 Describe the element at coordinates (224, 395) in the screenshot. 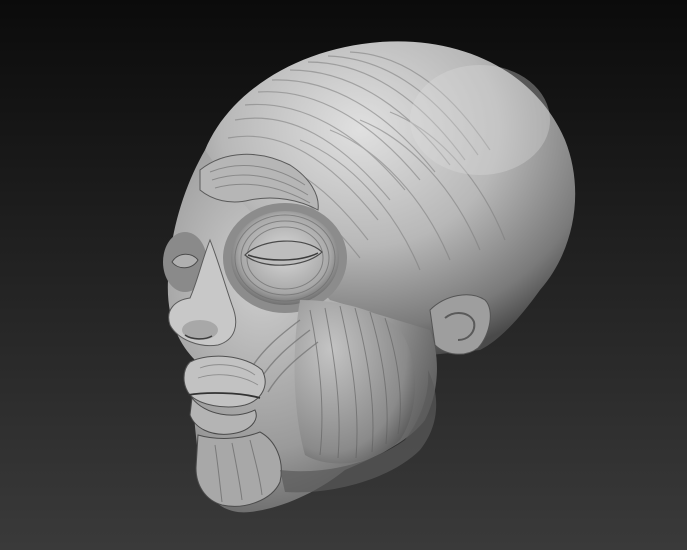

I see `mouth` at that location.